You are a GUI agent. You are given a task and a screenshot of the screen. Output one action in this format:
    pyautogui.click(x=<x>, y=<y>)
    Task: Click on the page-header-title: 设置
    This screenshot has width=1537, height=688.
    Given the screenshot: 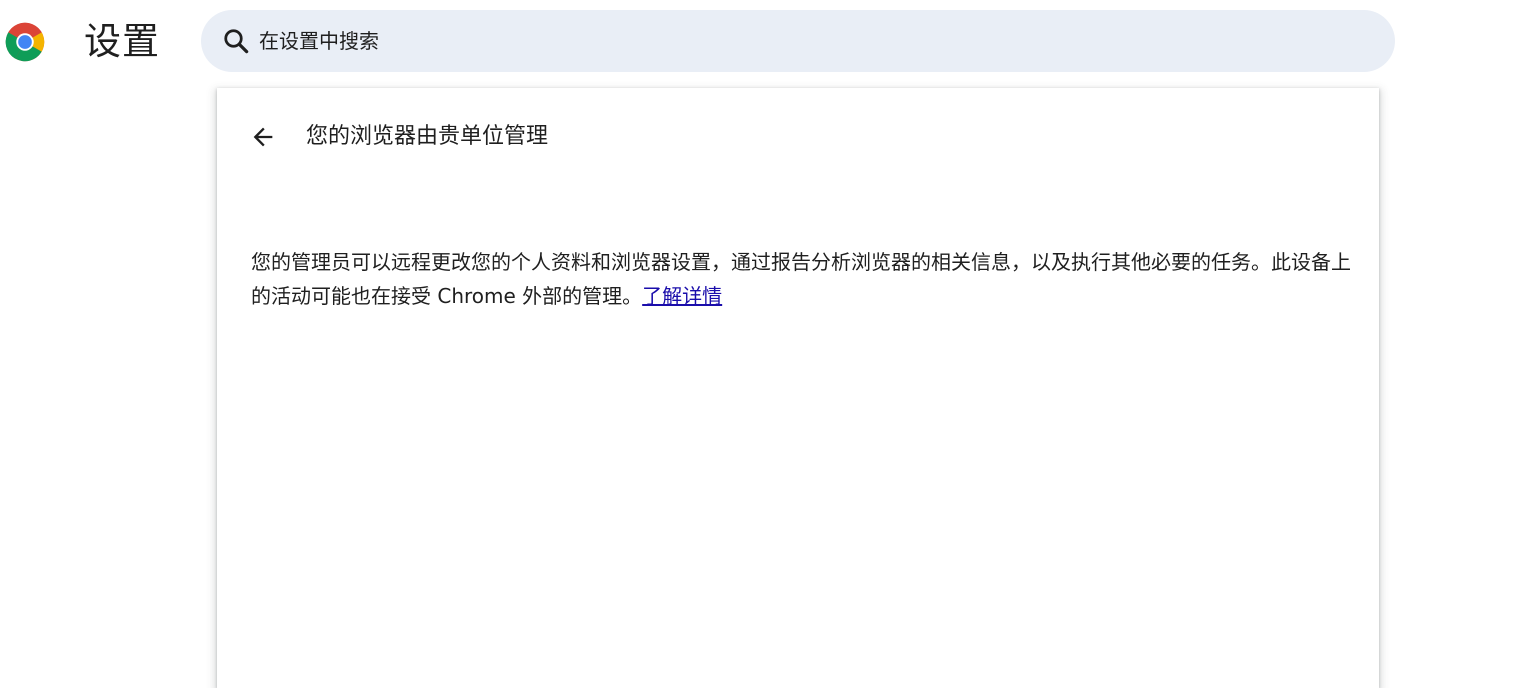 What is the action you would take?
    pyautogui.click(x=122, y=41)
    